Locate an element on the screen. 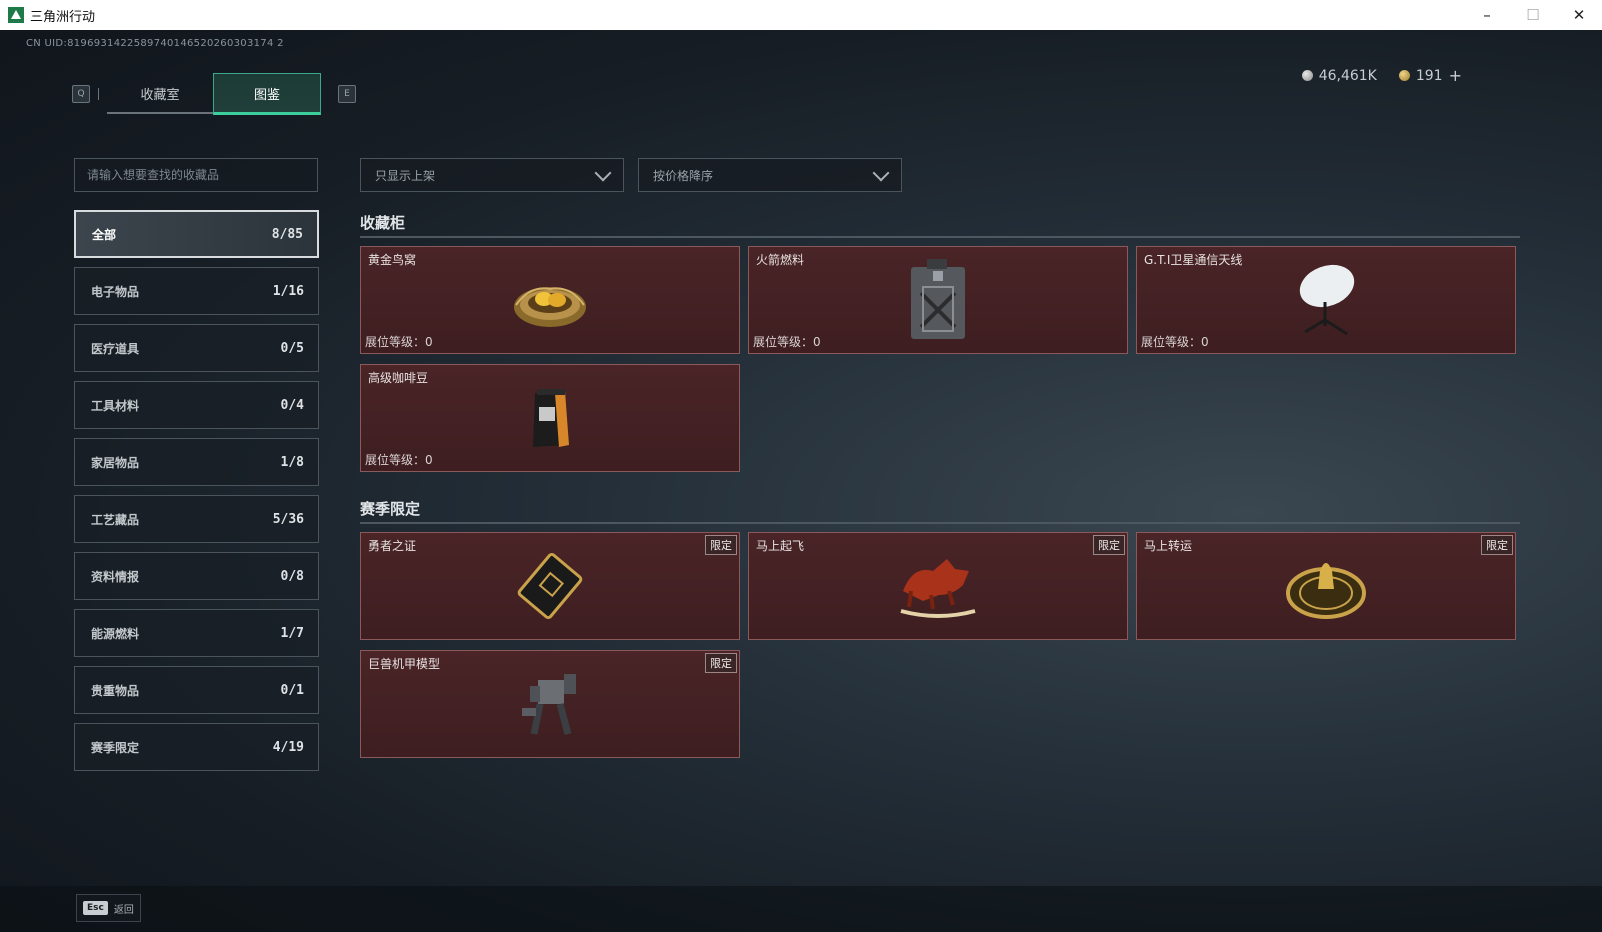 The height and width of the screenshot is (932, 1602). back-button: Esc 返回 is located at coordinates (108, 908).